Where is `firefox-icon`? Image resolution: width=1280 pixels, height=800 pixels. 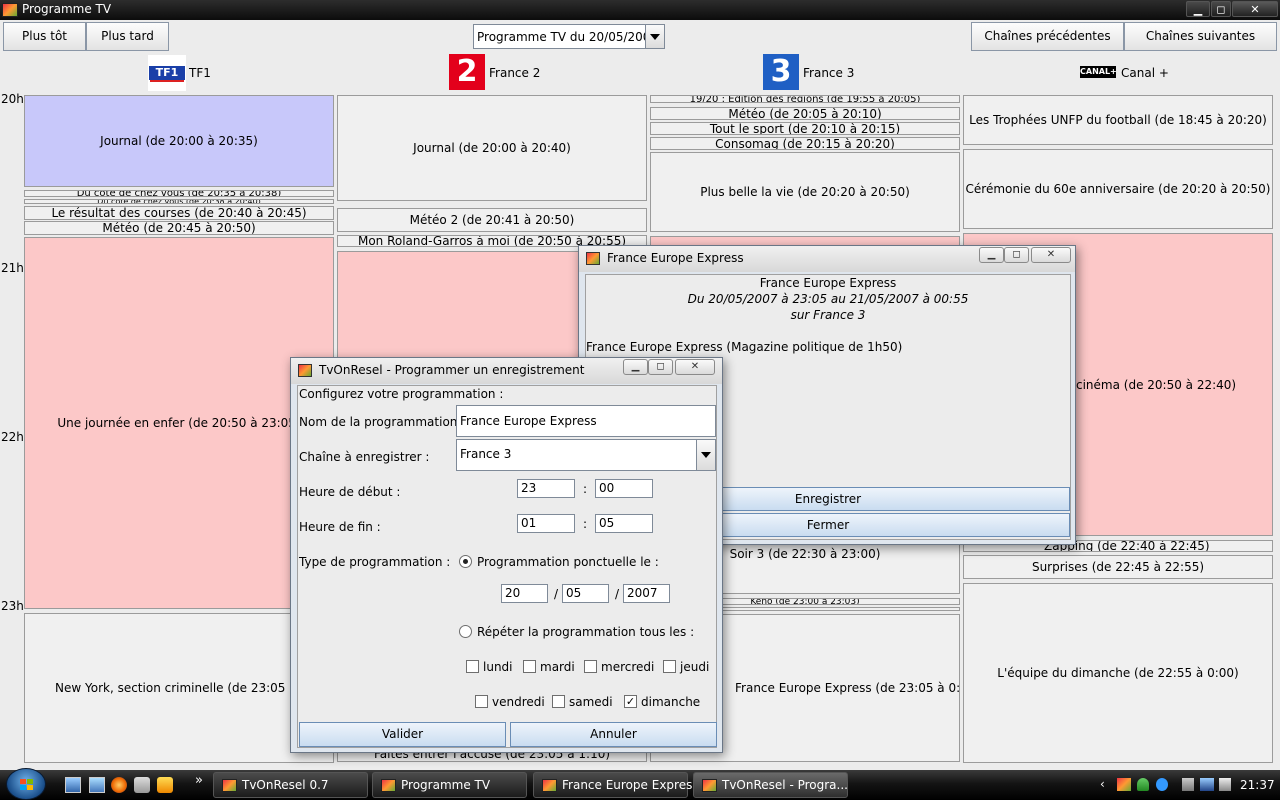
firefox-icon is located at coordinates (119, 785).